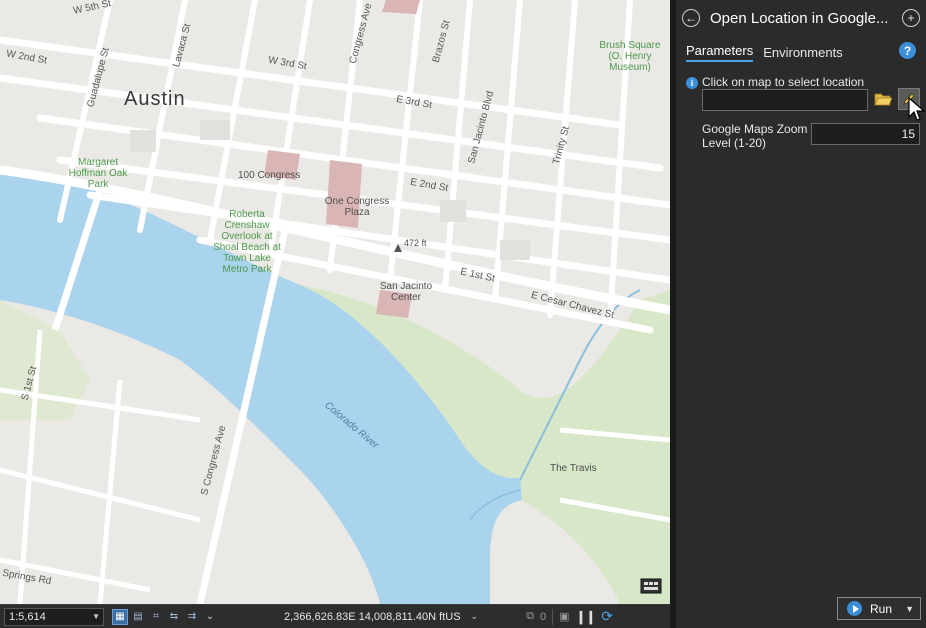 Image resolution: width=926 pixels, height=628 pixels. What do you see at coordinates (691, 18) in the screenshot?
I see `back-arrow-icon: ←` at bounding box center [691, 18].